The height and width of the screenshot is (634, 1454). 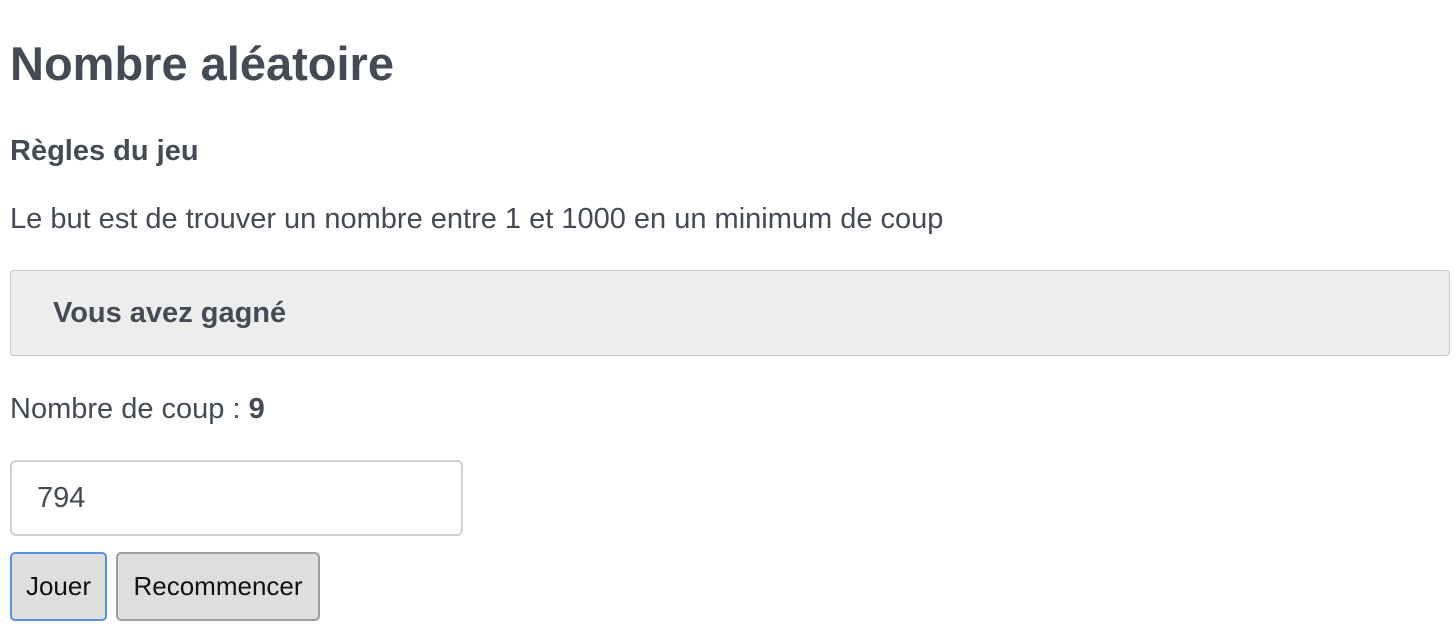 I want to click on attempt-count-line: Nombre de coup : 9, so click(x=137, y=409).